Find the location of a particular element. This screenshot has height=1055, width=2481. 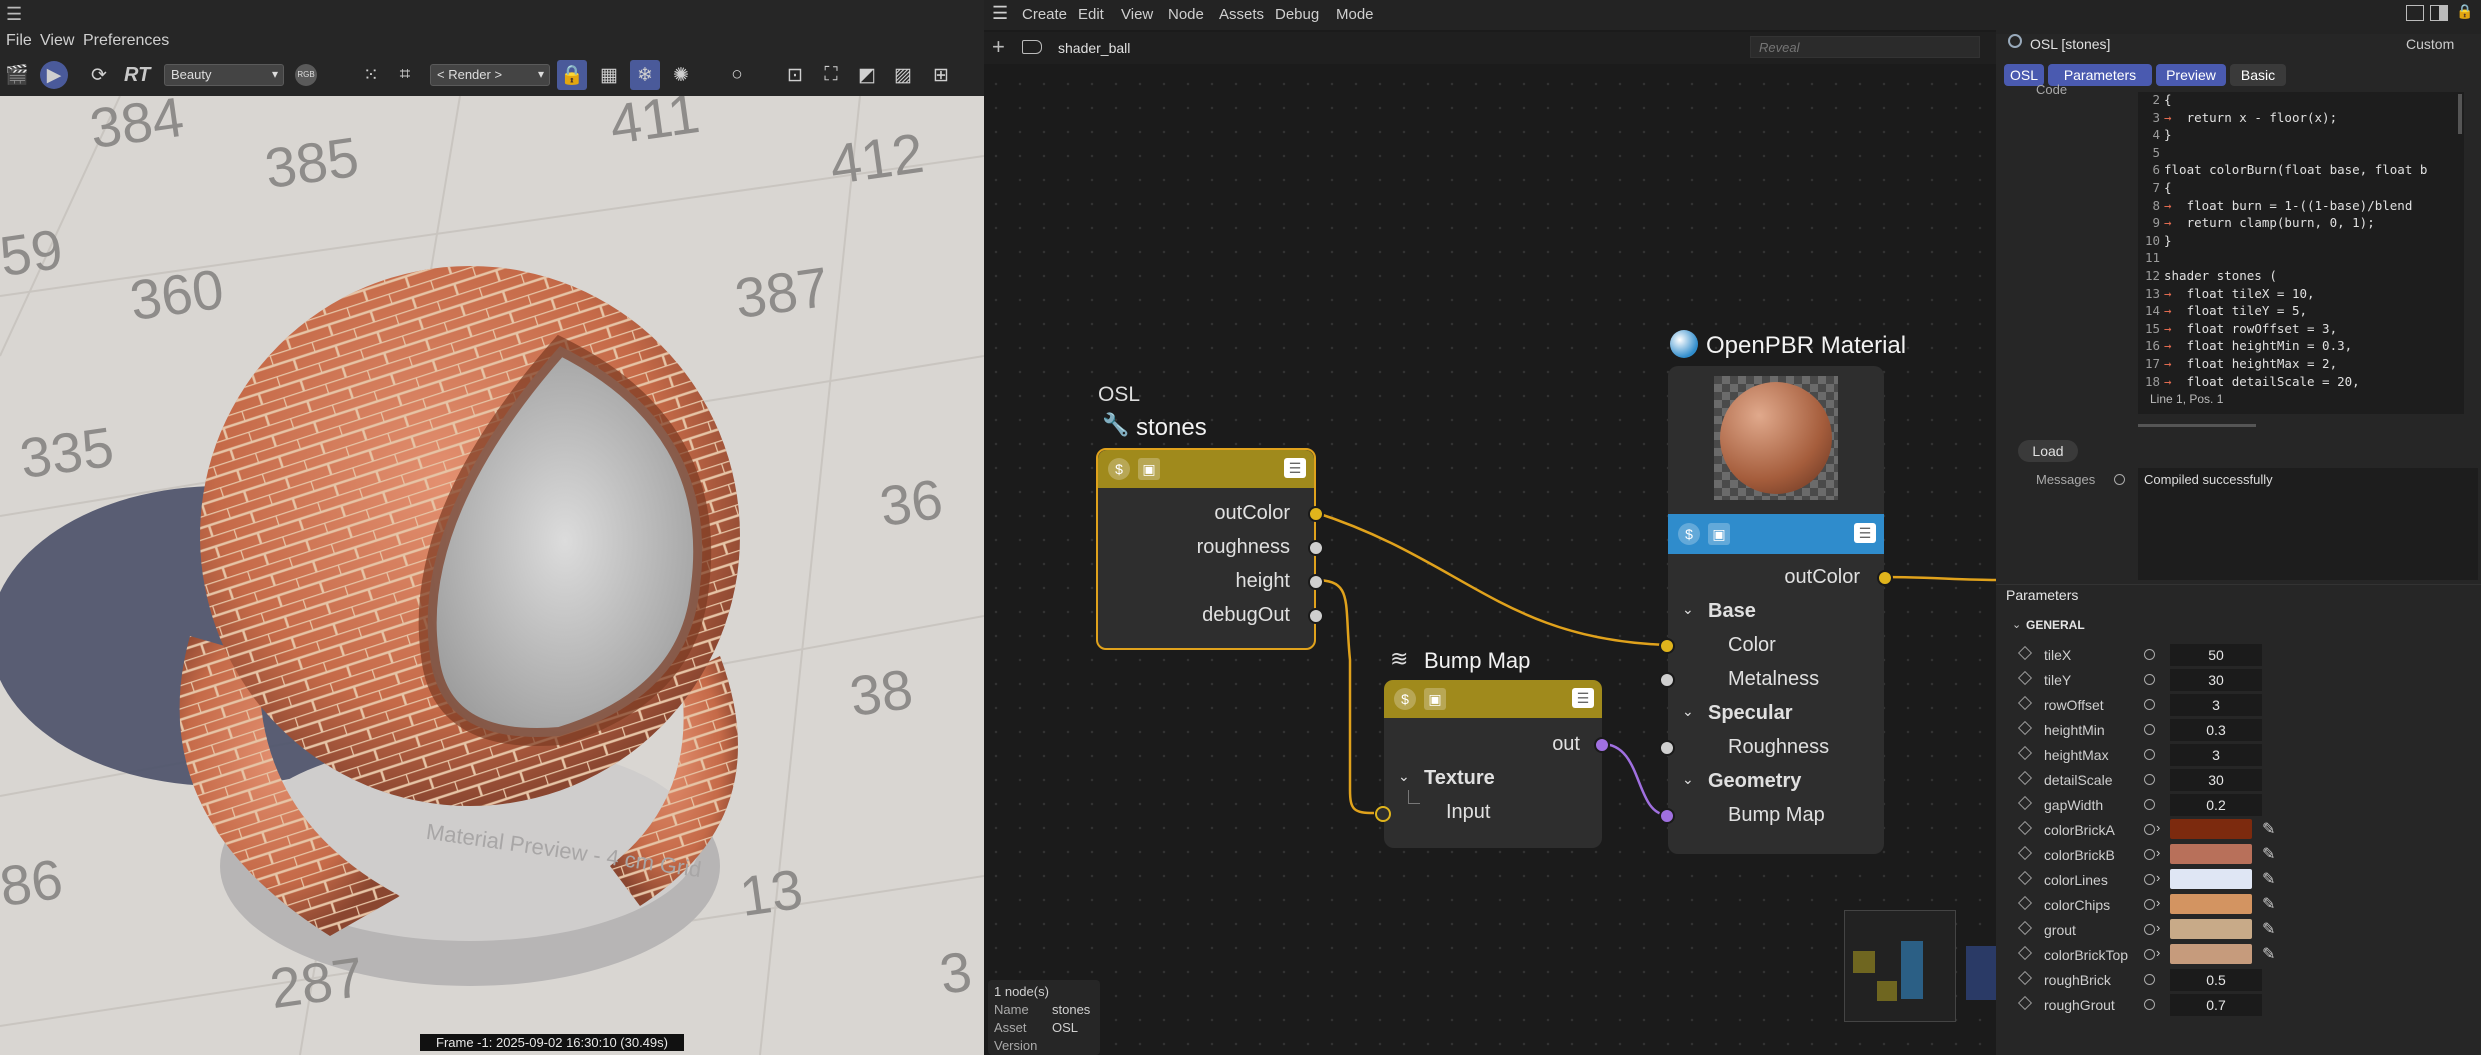

layout-icon is located at coordinates (2415, 13).